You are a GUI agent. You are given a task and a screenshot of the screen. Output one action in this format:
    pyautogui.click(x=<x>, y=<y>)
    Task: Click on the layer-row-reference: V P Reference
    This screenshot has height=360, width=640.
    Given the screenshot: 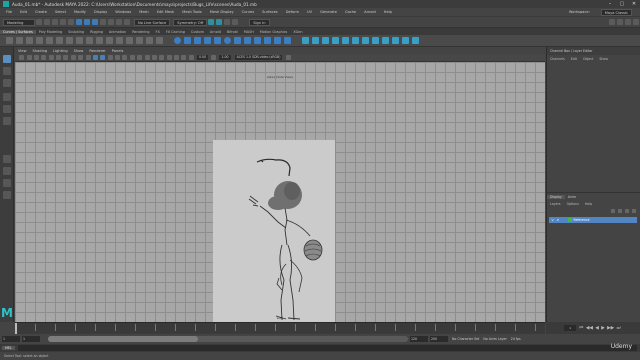 What is the action you would take?
    pyautogui.click(x=593, y=220)
    